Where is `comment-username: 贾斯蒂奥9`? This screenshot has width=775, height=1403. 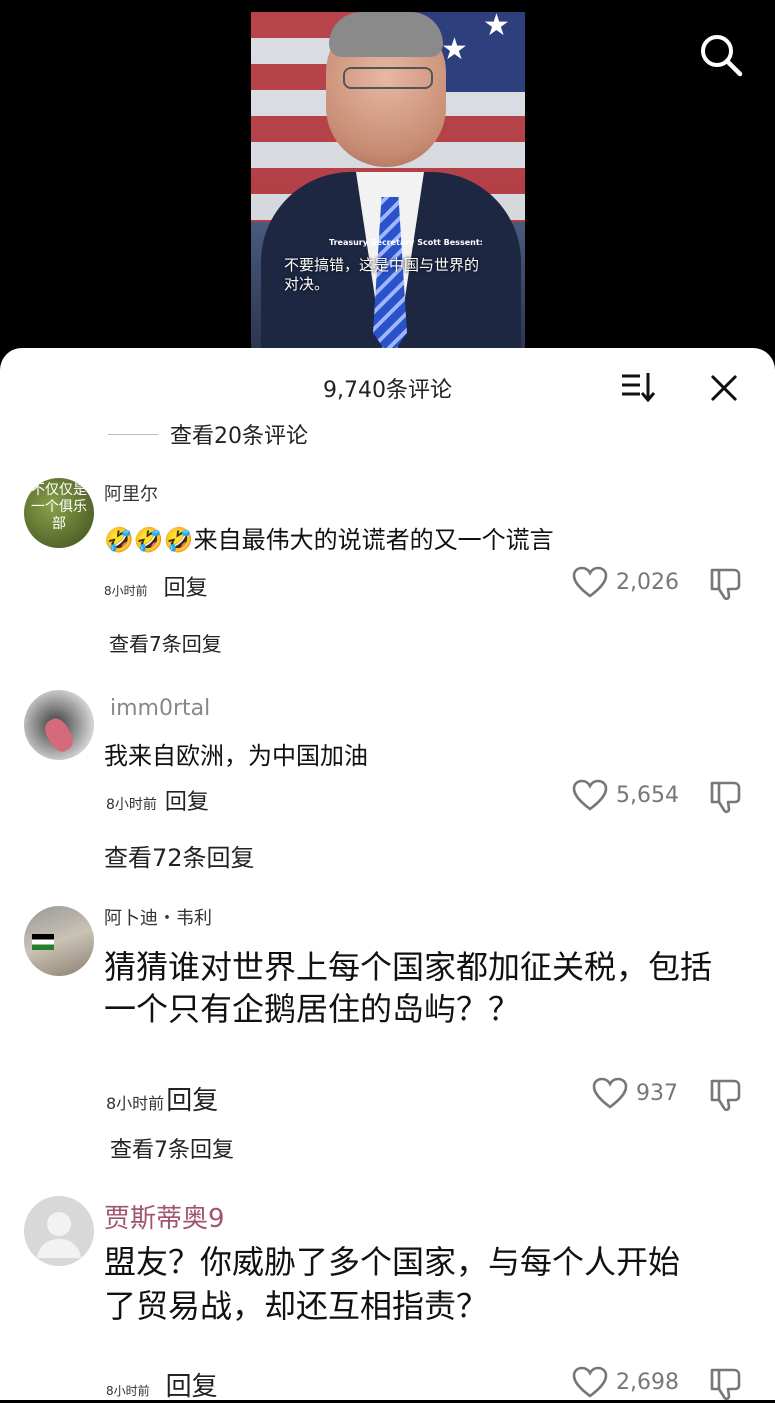
comment-username: 贾斯蒂奥9 is located at coordinates (164, 1216).